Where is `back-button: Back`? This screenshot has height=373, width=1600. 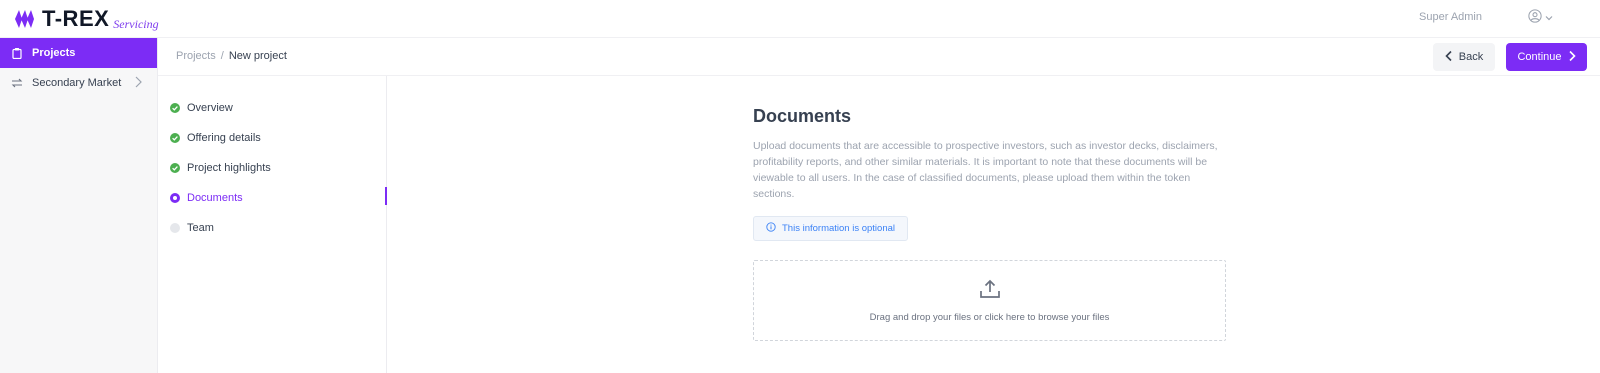
back-button: Back is located at coordinates (1464, 57).